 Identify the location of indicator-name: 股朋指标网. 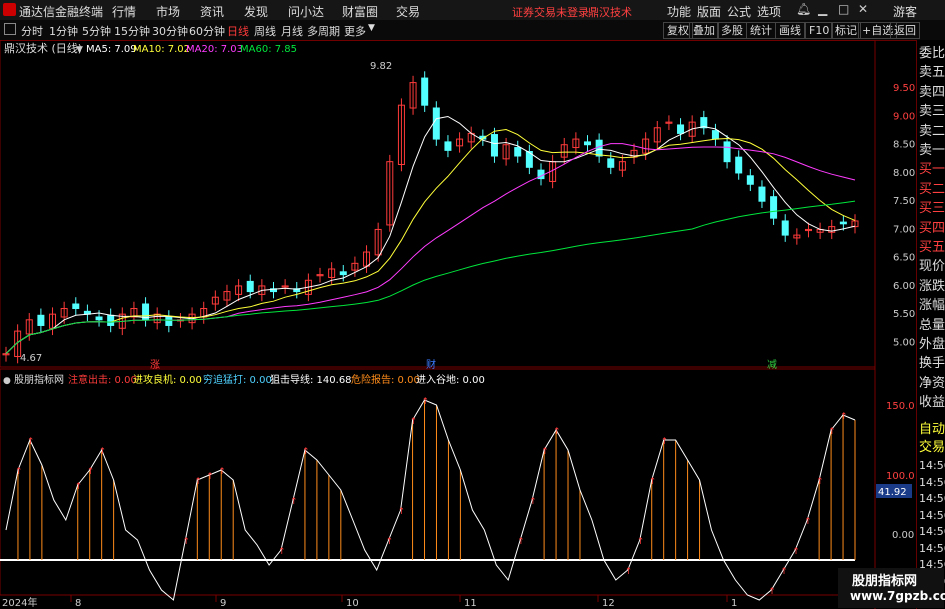
(39, 379).